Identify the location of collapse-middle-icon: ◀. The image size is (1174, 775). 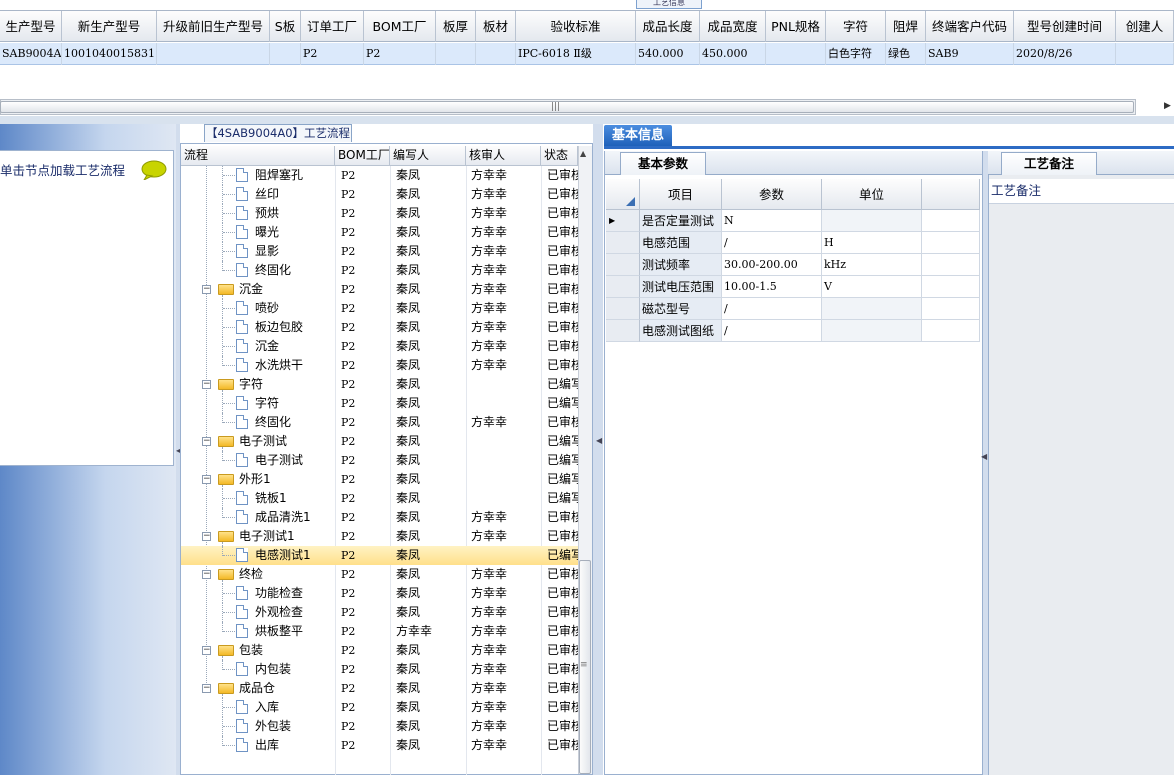
(599, 440).